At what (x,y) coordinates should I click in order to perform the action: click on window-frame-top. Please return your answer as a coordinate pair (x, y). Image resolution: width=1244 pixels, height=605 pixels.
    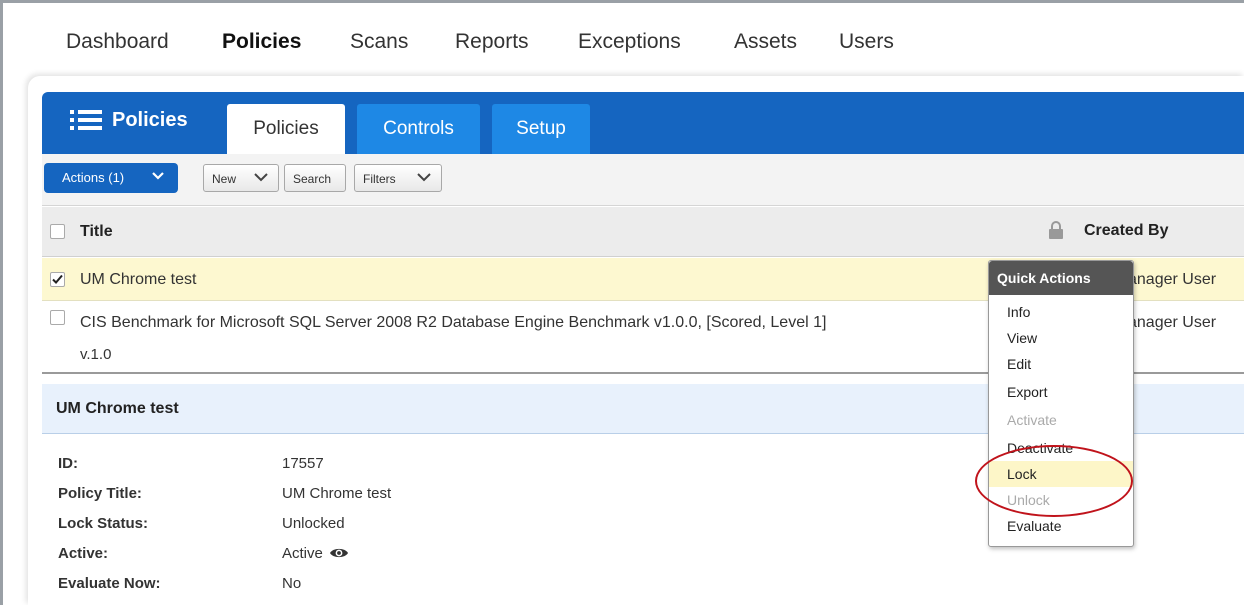
    Looking at the image, I should click on (622, 1).